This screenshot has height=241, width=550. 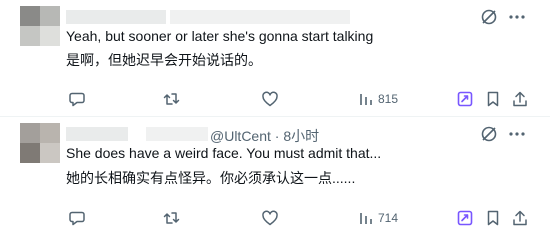 I want to click on redacted-verified-name, so click(x=177, y=134).